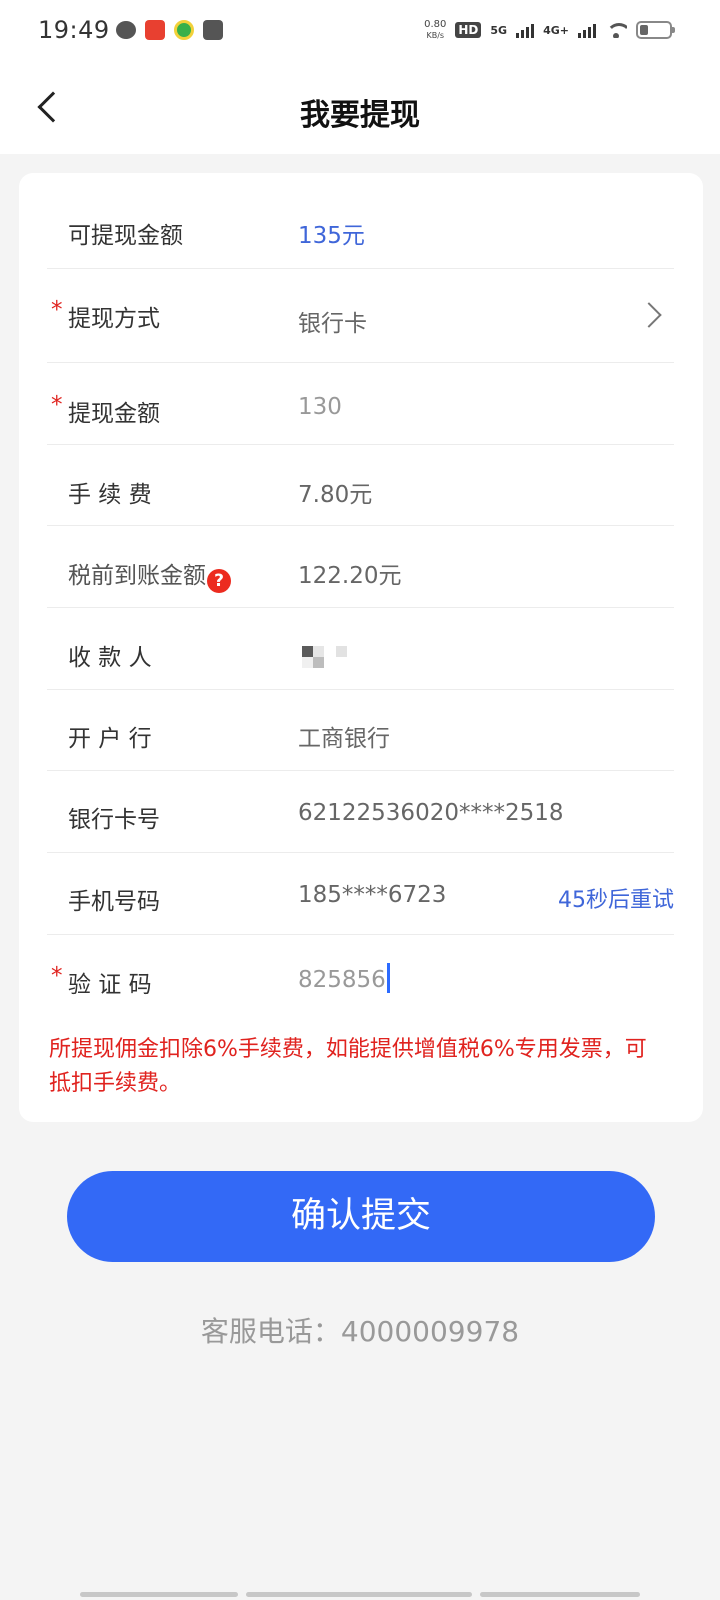 The width and height of the screenshot is (720, 1600). I want to click on pretax-amount-label: 税前到账金额?, so click(149, 574).